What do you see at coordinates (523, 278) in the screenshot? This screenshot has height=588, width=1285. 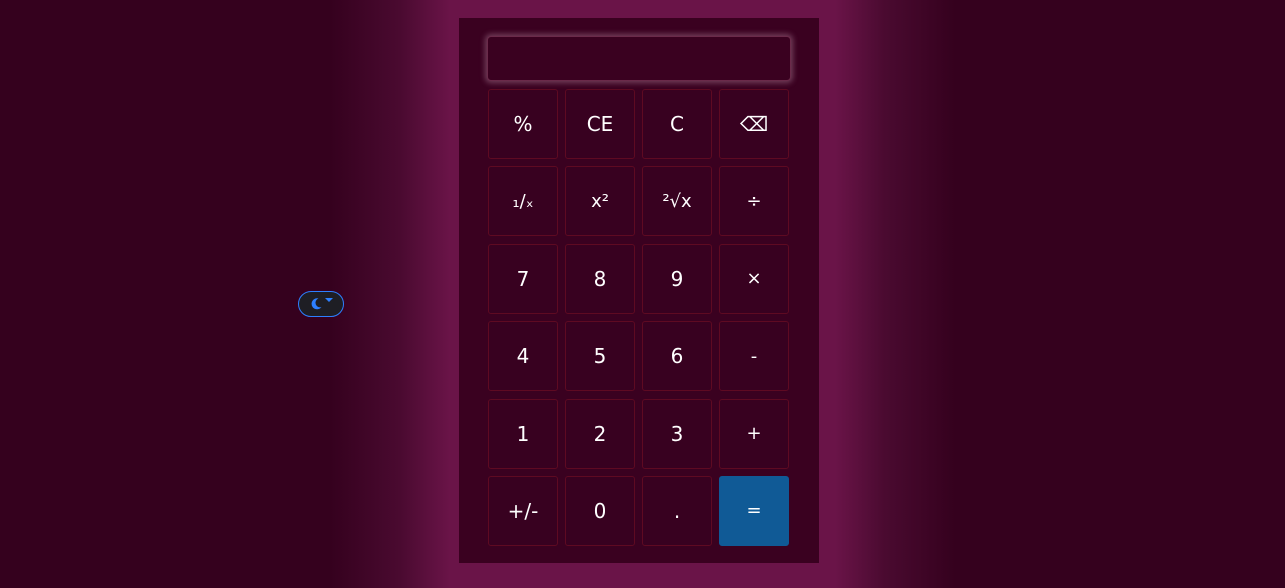 I see `digit-7-button: 7` at bounding box center [523, 278].